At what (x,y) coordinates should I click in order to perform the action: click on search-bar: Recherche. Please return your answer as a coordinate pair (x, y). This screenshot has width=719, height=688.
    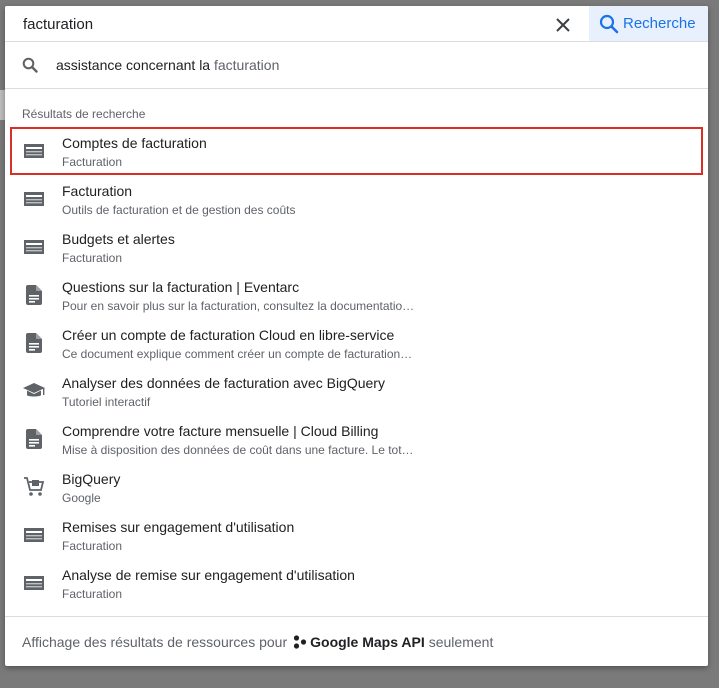
    Looking at the image, I should click on (356, 24).